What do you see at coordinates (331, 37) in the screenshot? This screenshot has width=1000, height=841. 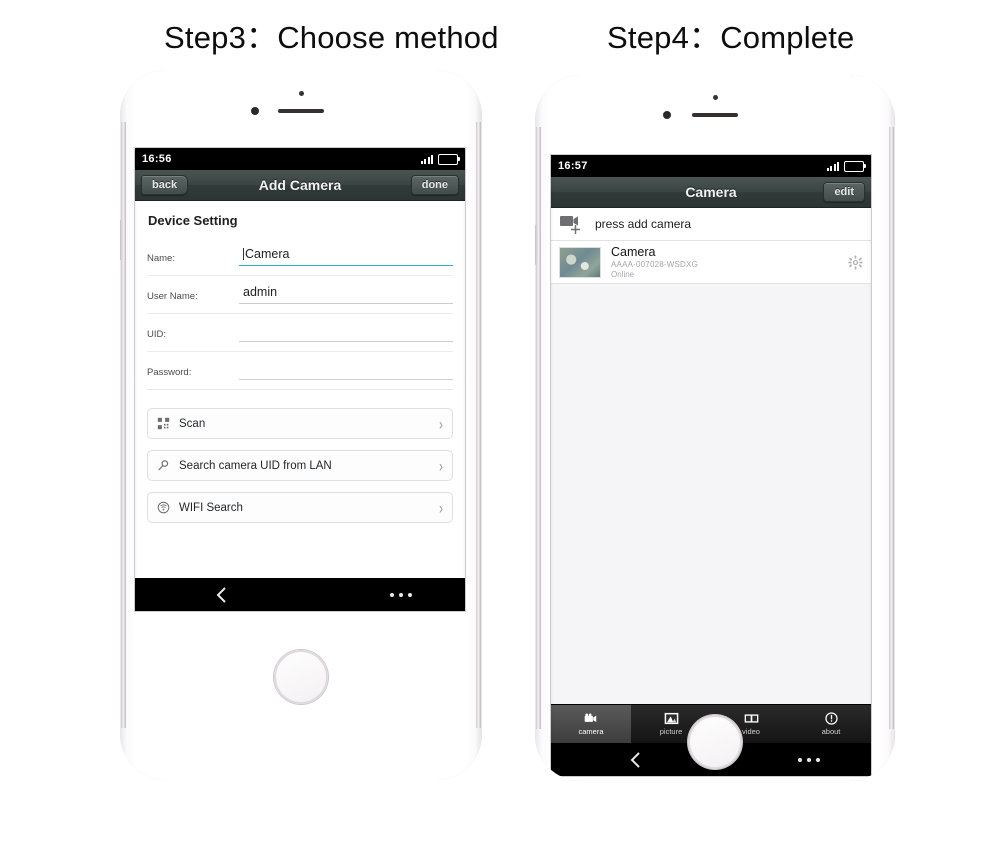 I see `step3-heading: Step3：Choose method` at bounding box center [331, 37].